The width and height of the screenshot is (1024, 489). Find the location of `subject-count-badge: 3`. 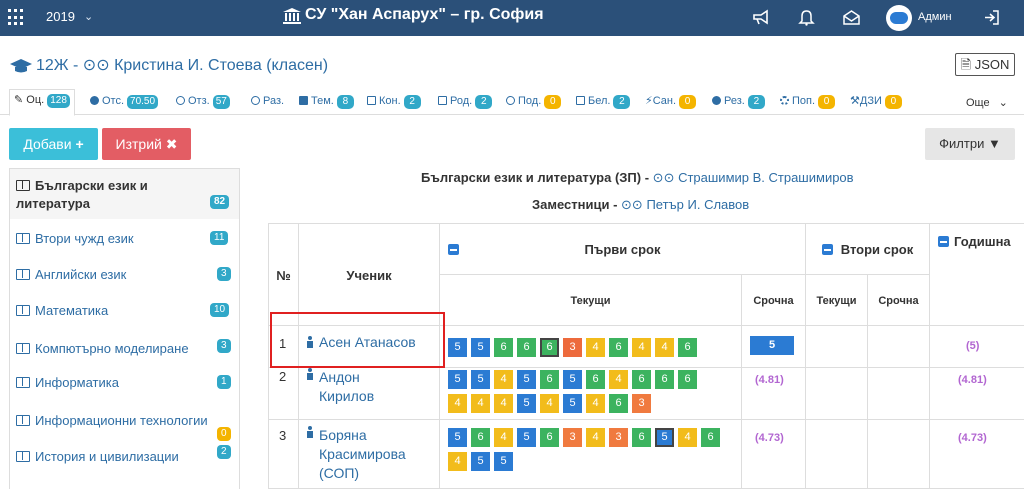

subject-count-badge: 3 is located at coordinates (224, 346).